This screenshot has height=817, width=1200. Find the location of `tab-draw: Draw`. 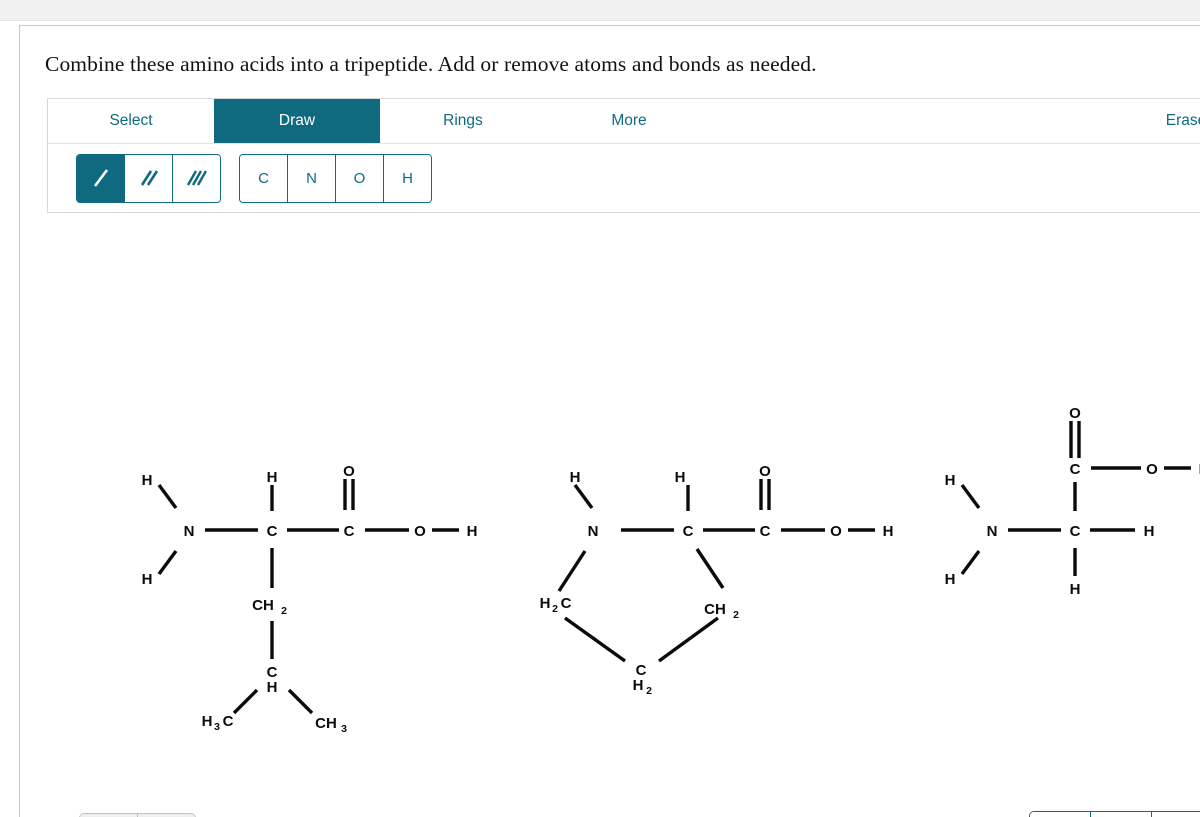

tab-draw: Draw is located at coordinates (297, 121).